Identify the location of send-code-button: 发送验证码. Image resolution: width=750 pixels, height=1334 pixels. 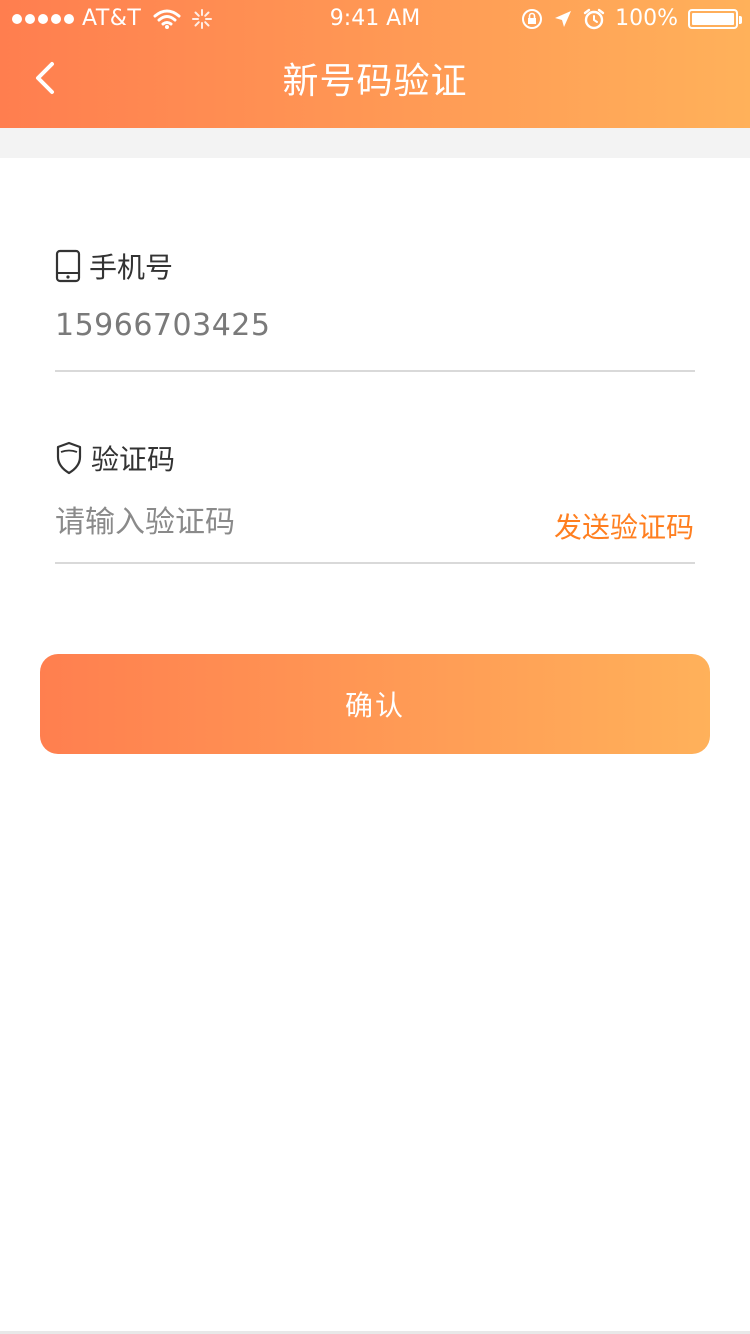
(624, 526).